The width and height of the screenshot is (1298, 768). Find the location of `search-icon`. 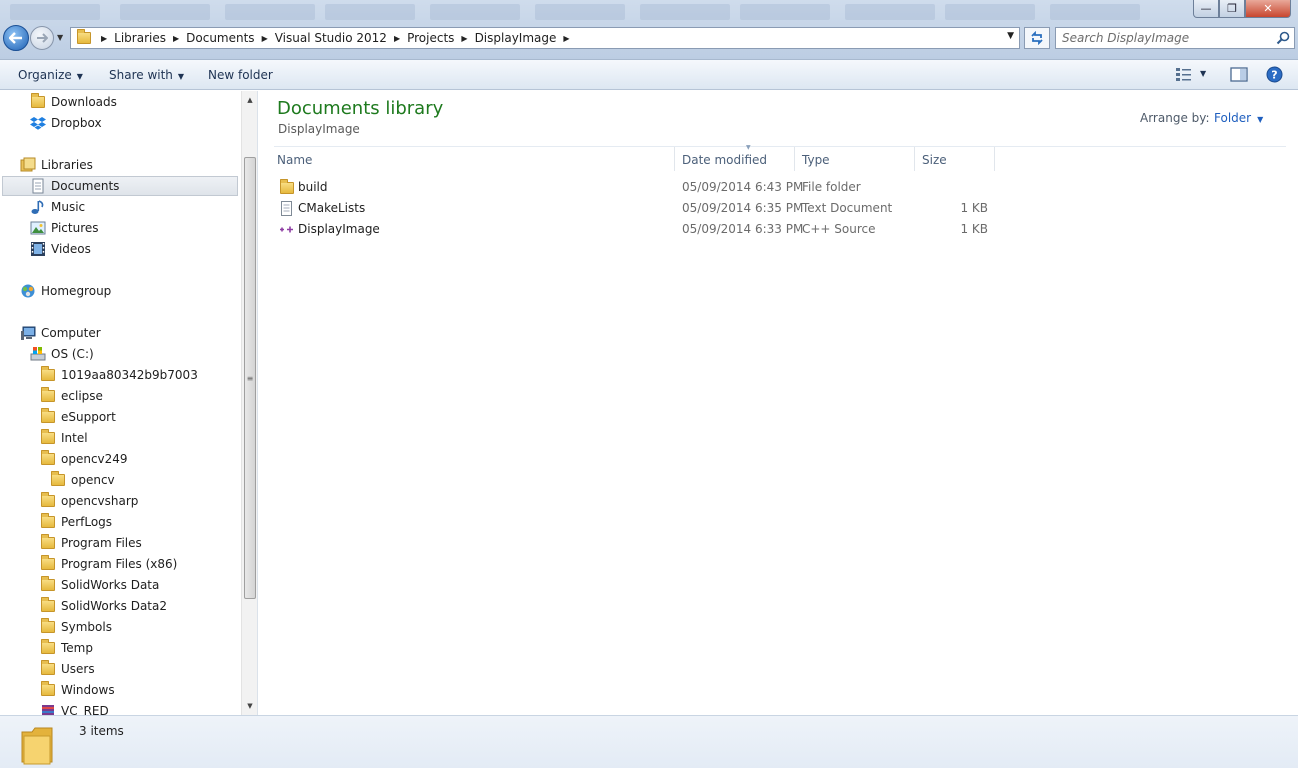

search-icon is located at coordinates (1283, 38).